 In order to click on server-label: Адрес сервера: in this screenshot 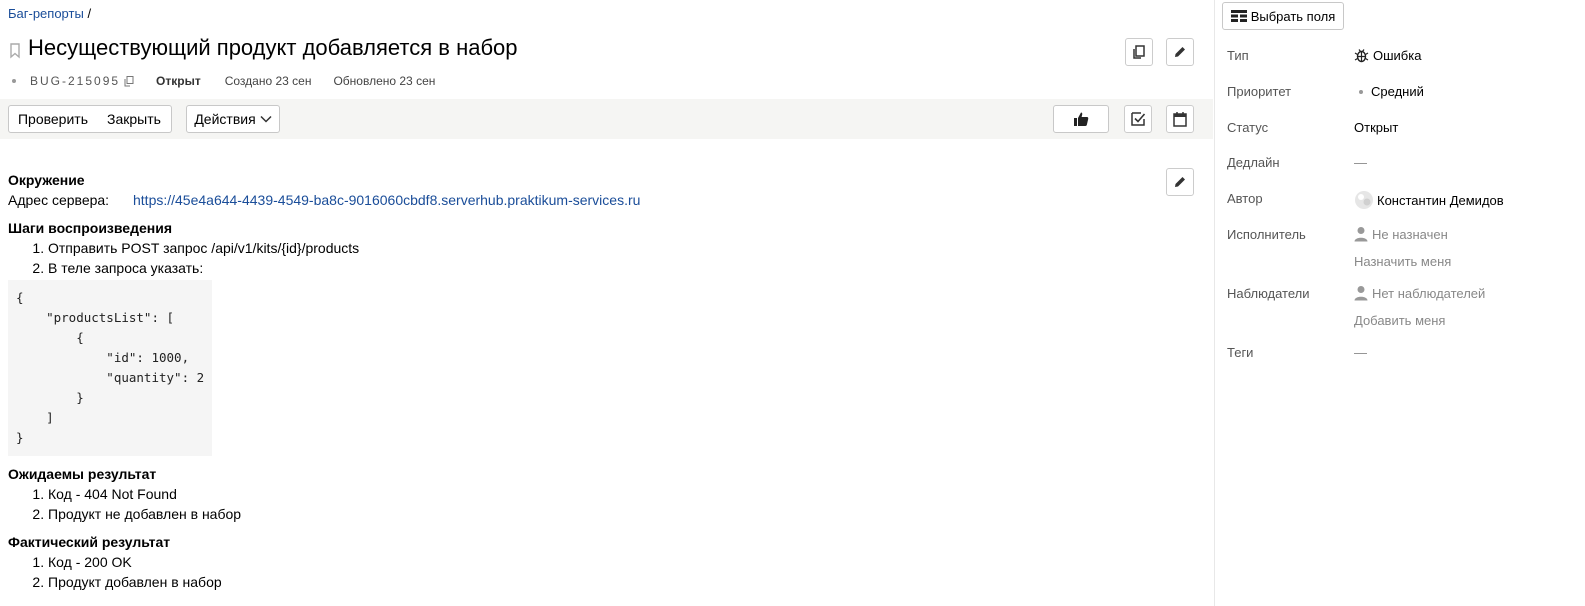, I will do `click(59, 200)`.